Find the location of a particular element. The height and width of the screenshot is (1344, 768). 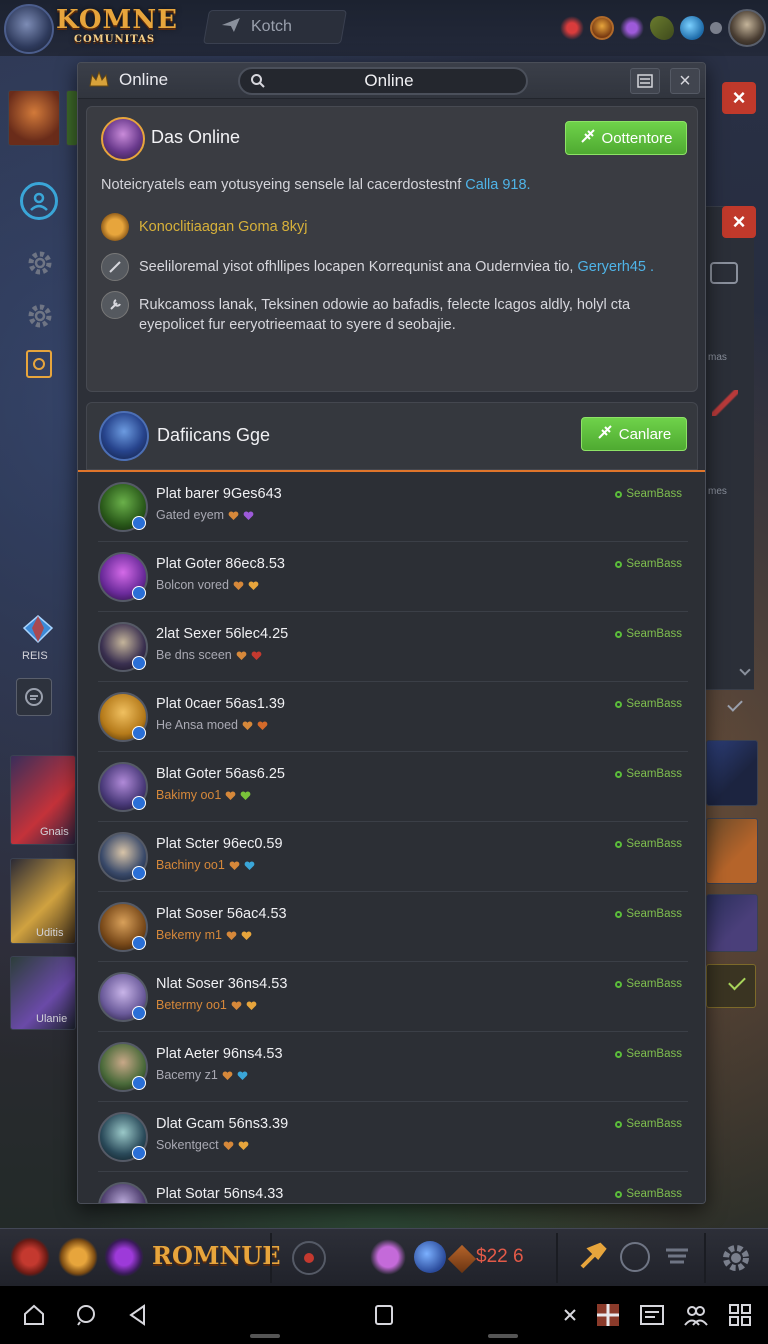

globe-icon is located at coordinates (430, 1257).